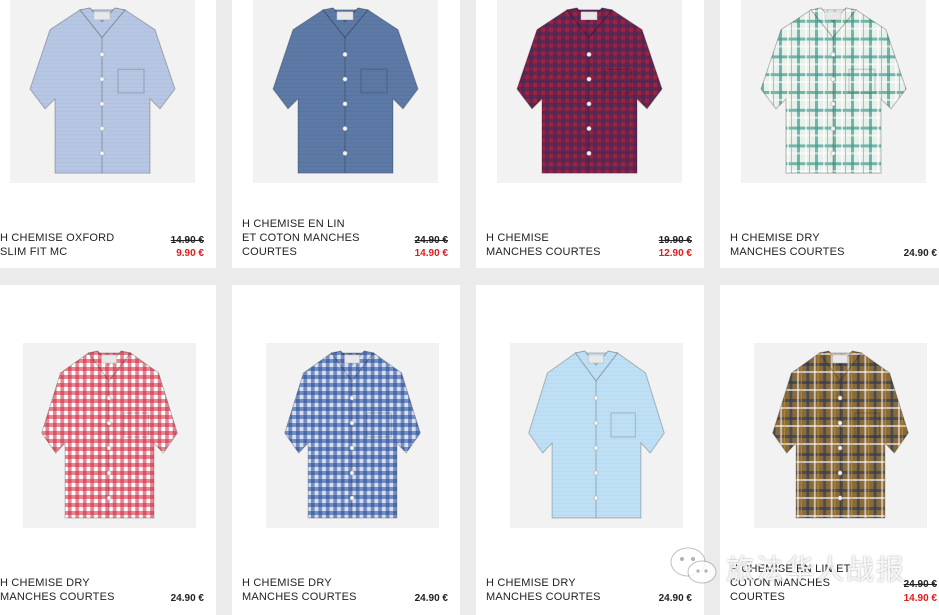 The width and height of the screenshot is (939, 615). I want to click on wechat-icon, so click(693, 565).